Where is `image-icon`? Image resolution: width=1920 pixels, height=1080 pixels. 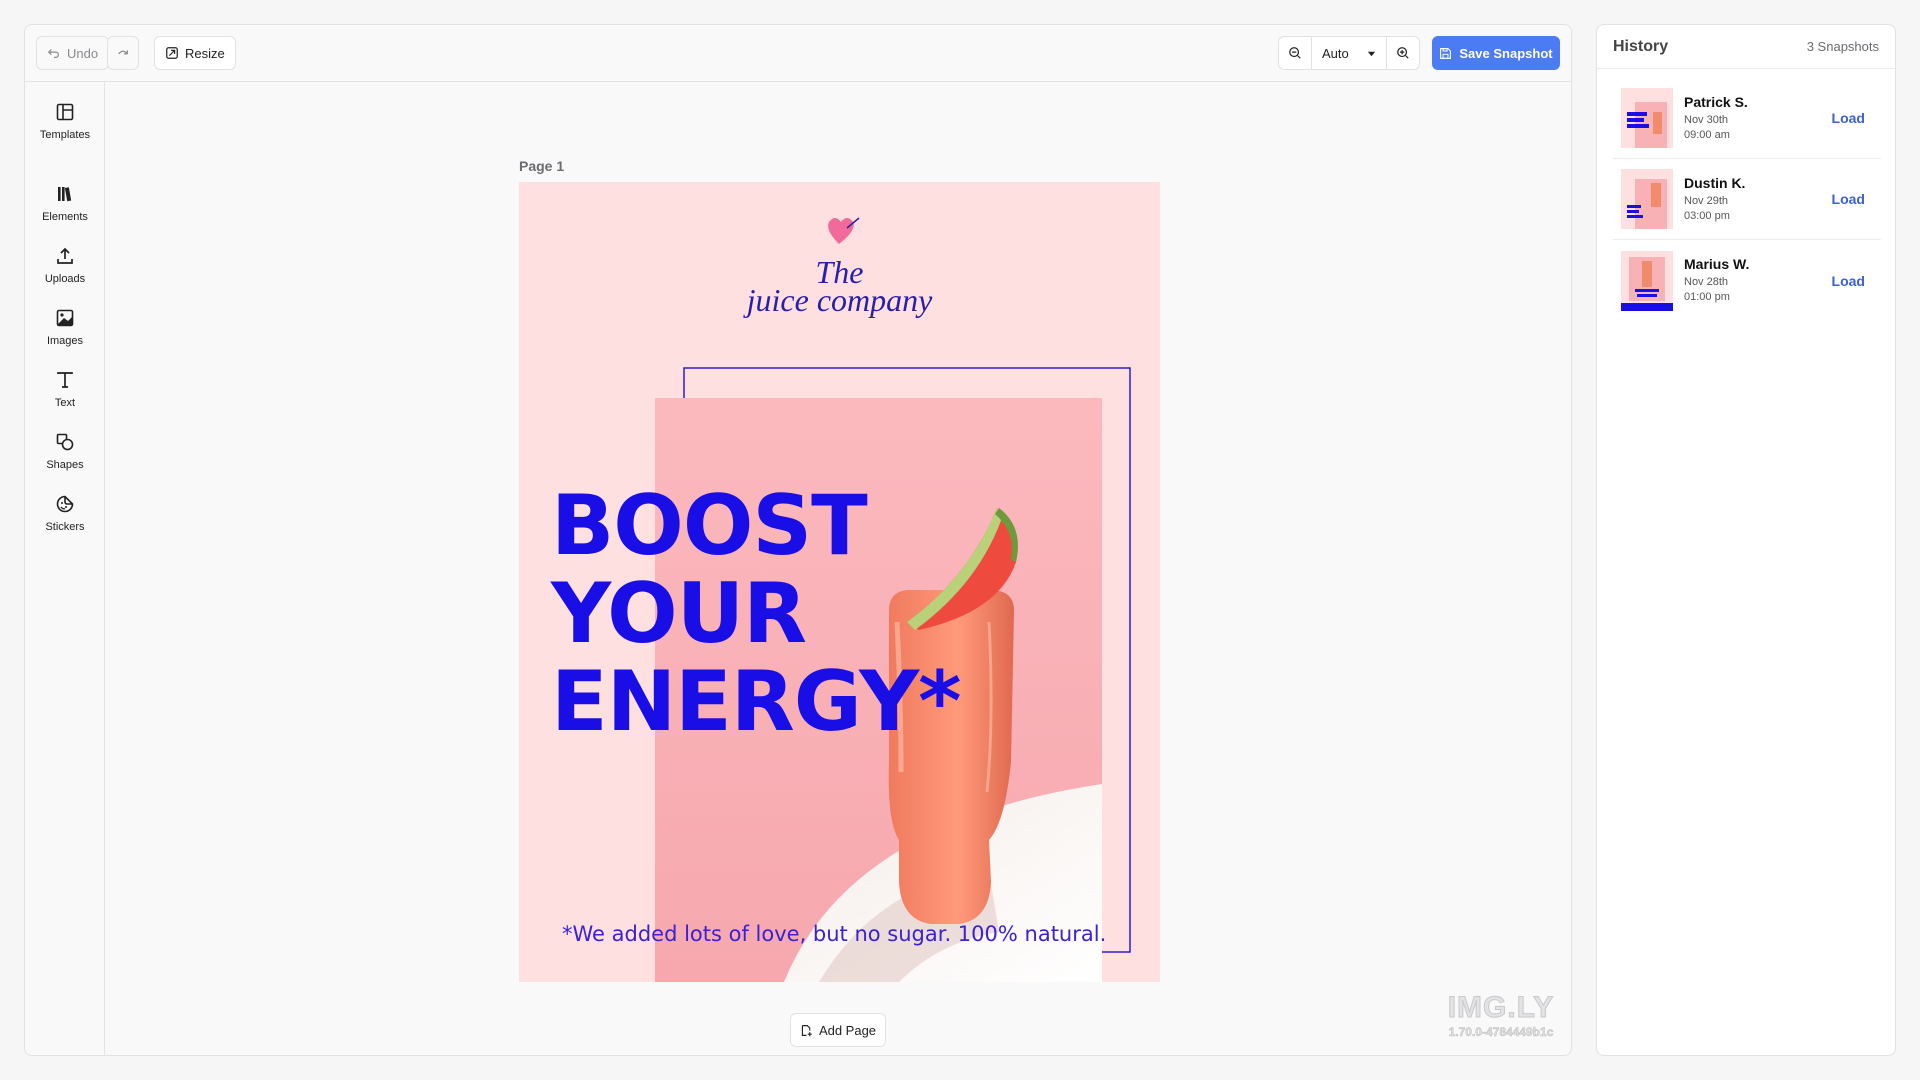
image-icon is located at coordinates (65, 318).